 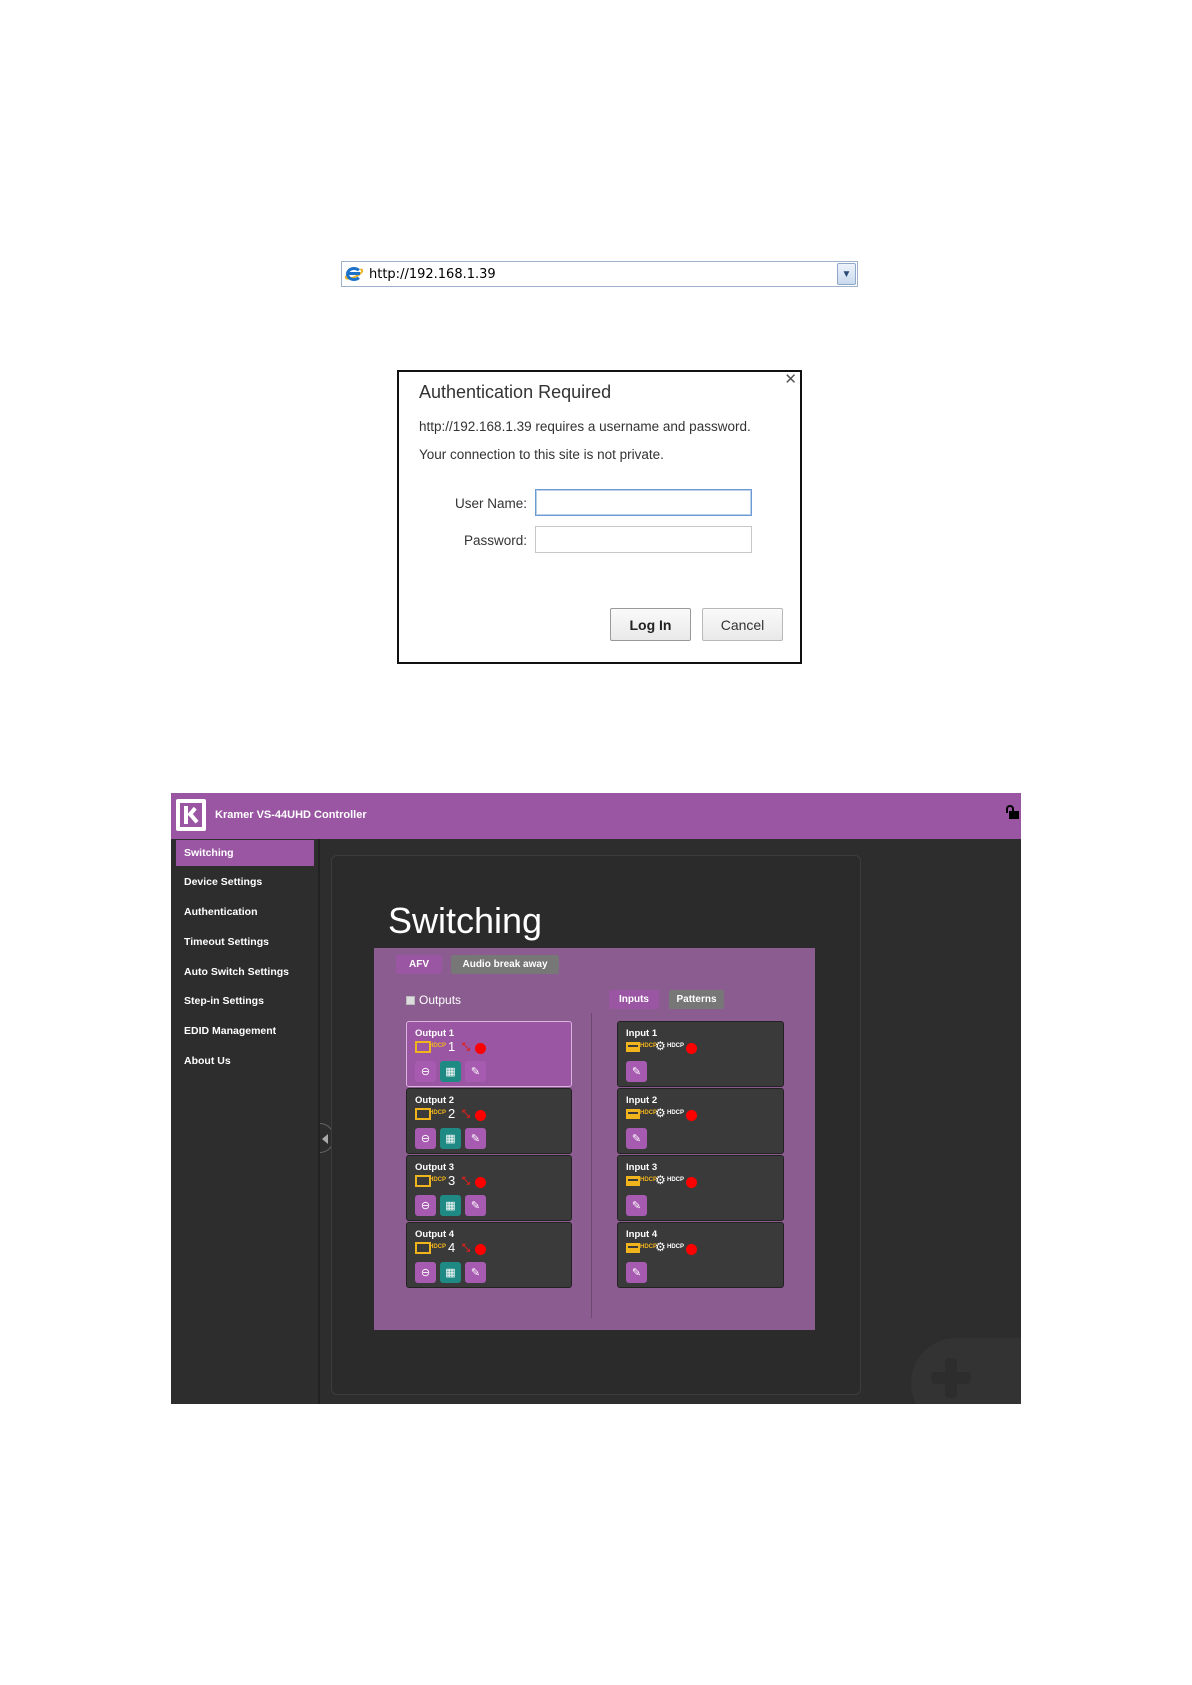 I want to click on output-name: Output 3, so click(x=435, y=1167).